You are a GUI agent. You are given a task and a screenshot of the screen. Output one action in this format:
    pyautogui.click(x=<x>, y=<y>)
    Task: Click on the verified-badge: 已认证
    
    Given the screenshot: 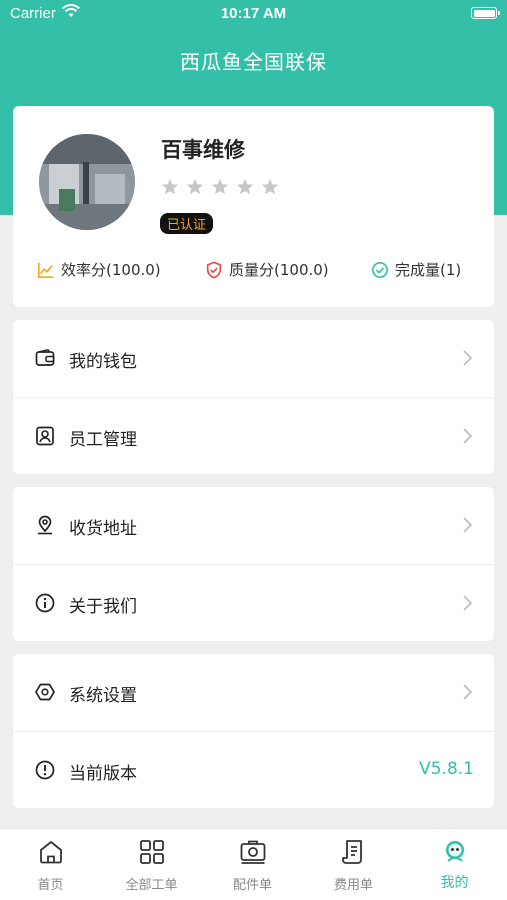 What is the action you would take?
    pyautogui.click(x=187, y=223)
    